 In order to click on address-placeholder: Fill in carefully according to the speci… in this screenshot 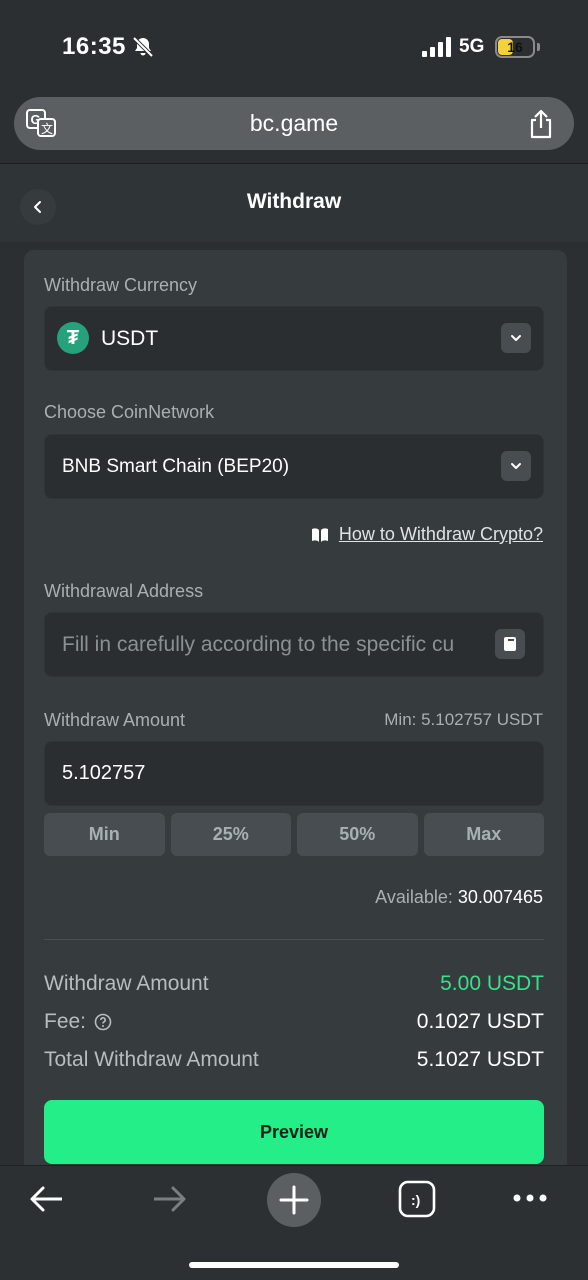, I will do `click(258, 644)`.